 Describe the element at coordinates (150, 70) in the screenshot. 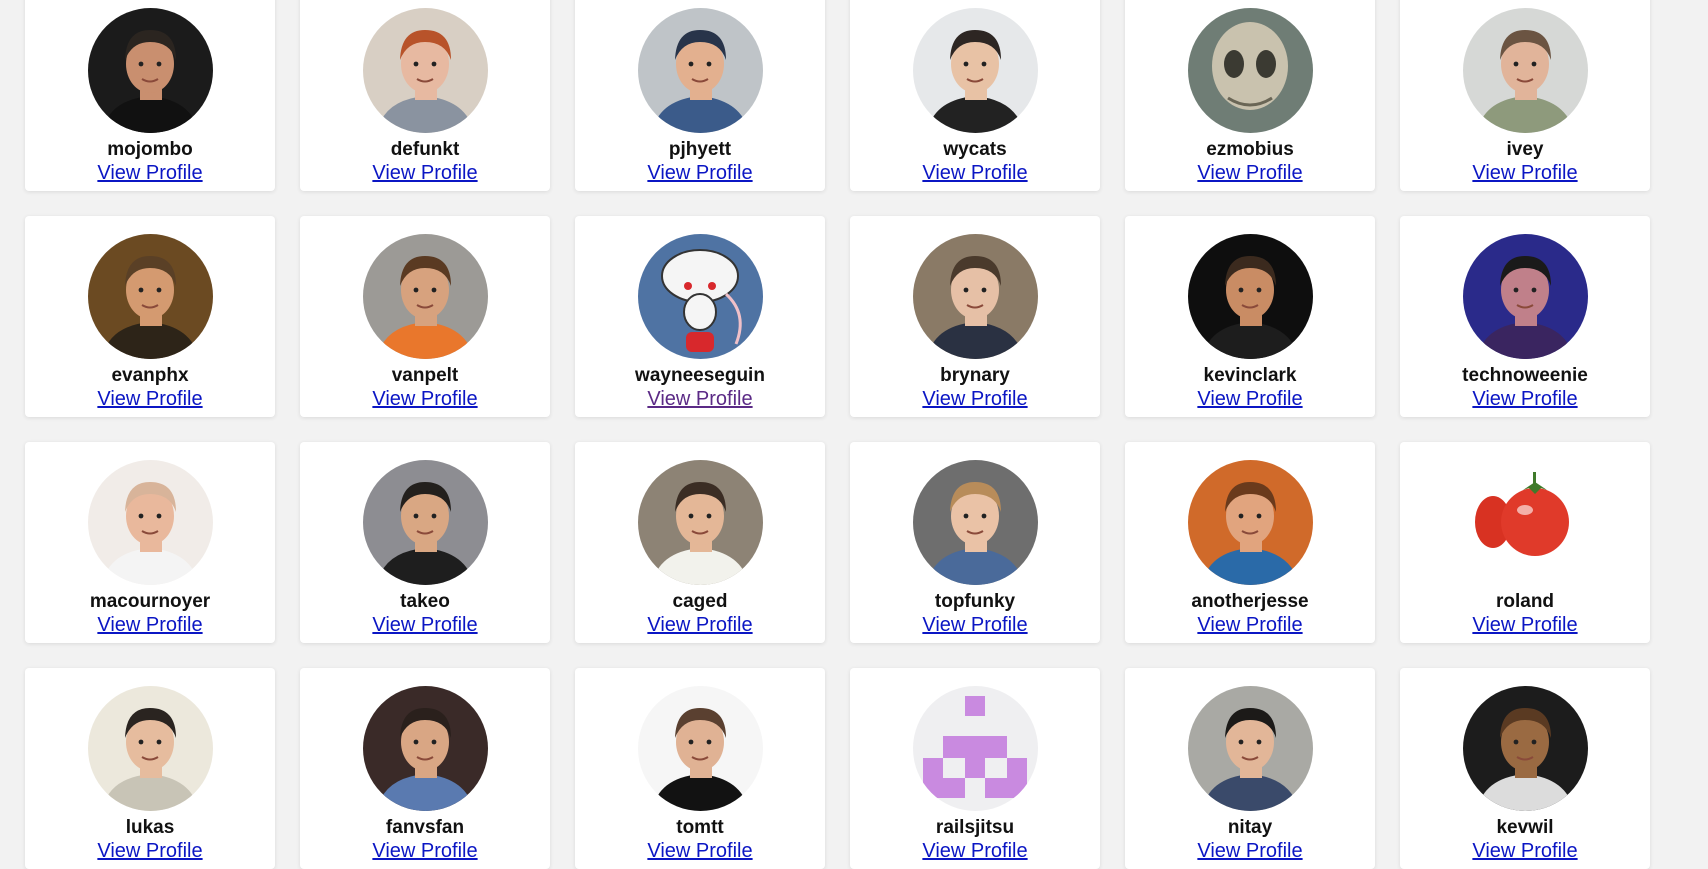

I see `avatar-mojombo` at that location.